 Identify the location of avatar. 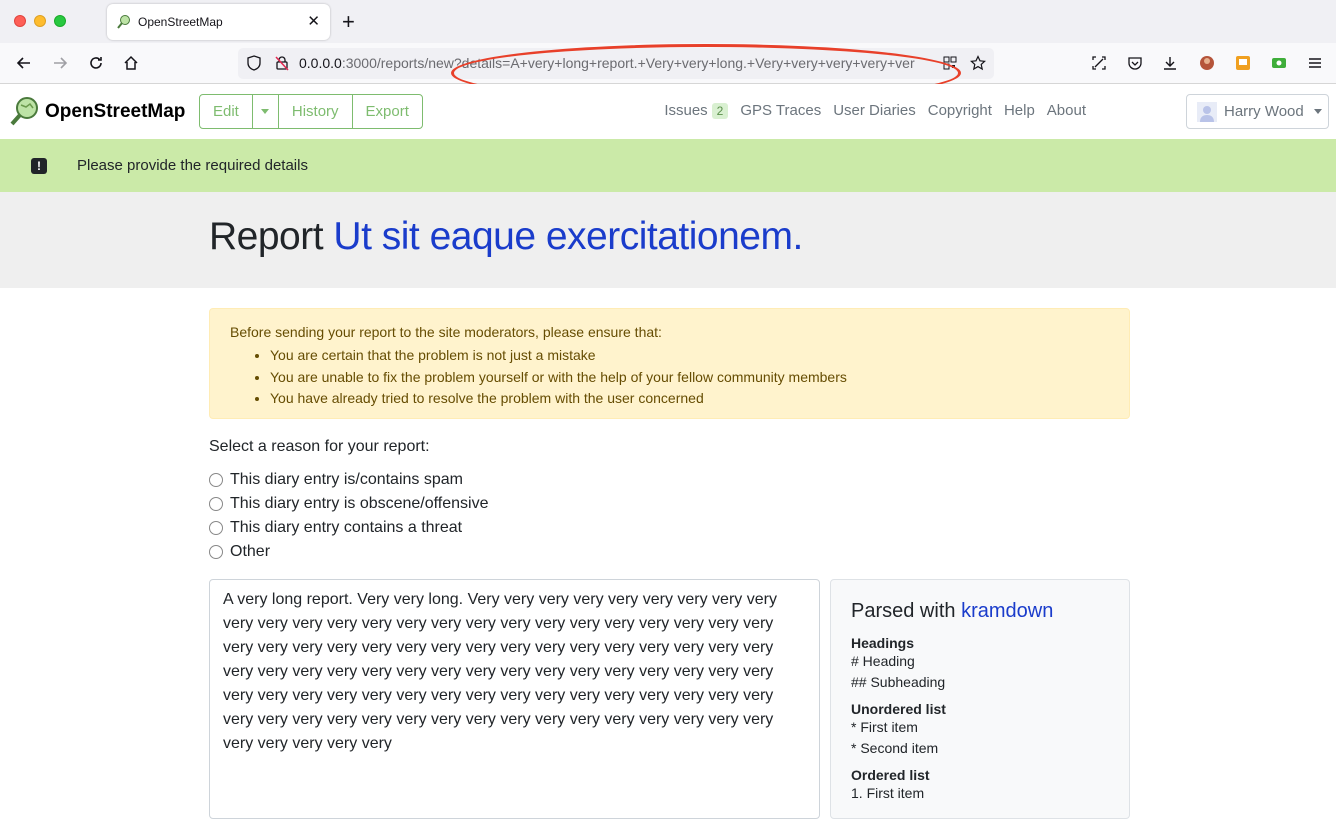
(1207, 111).